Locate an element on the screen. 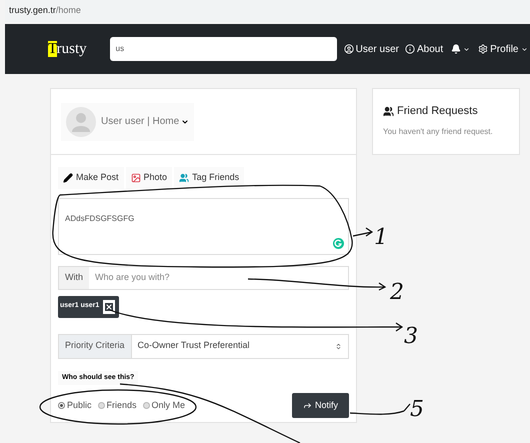 This screenshot has height=443, width=530. post-tab: Tag Friends is located at coordinates (209, 177).